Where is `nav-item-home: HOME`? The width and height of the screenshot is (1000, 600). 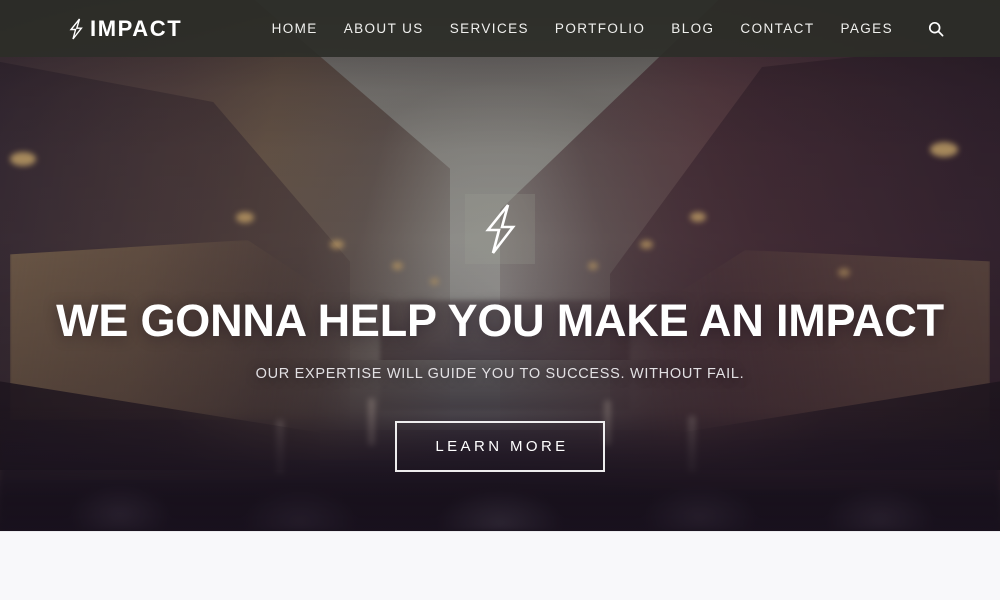 nav-item-home: HOME is located at coordinates (295, 28).